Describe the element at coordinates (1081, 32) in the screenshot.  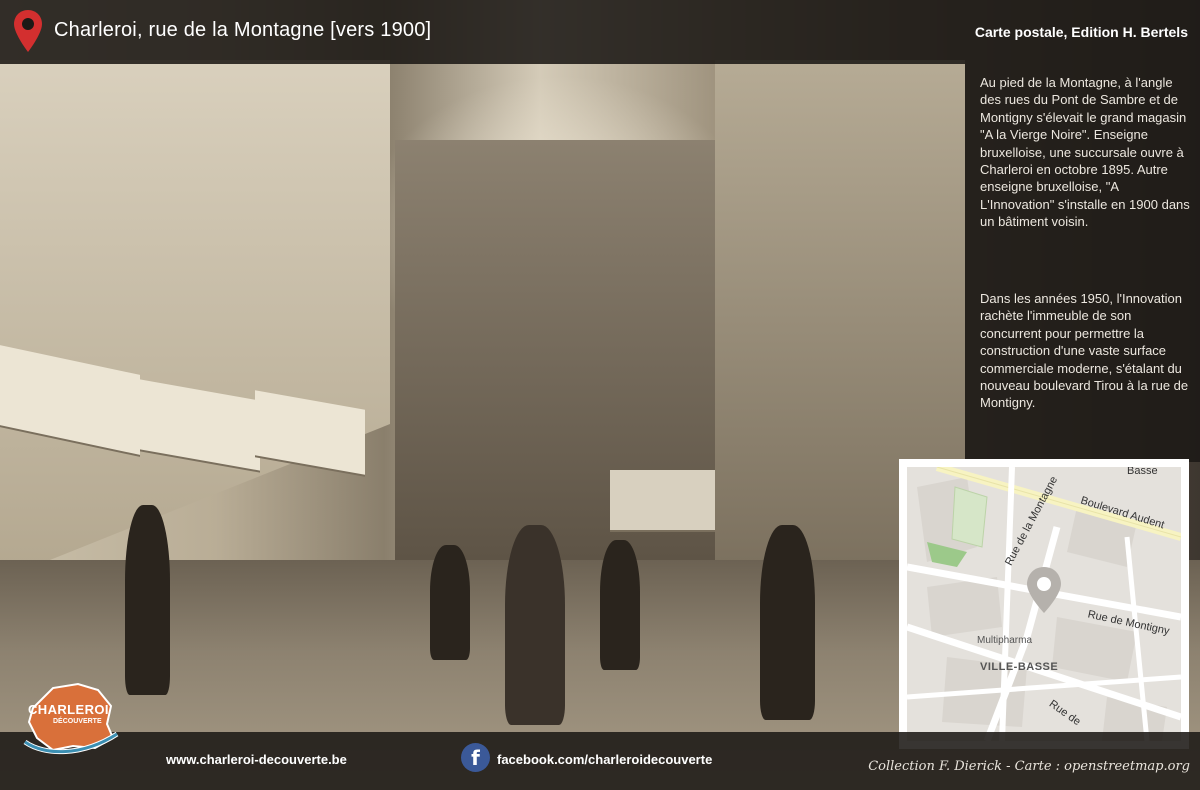
I see `postcard-source: Carte postale, Edition H. Bertels` at that location.